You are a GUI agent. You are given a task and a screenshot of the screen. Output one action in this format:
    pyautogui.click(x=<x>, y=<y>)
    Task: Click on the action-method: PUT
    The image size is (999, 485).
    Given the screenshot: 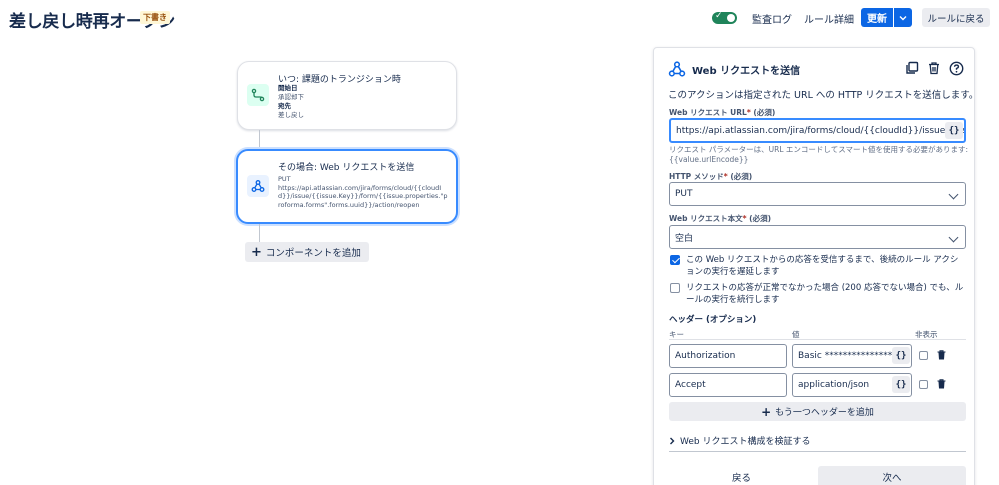 What is the action you would take?
    pyautogui.click(x=284, y=179)
    